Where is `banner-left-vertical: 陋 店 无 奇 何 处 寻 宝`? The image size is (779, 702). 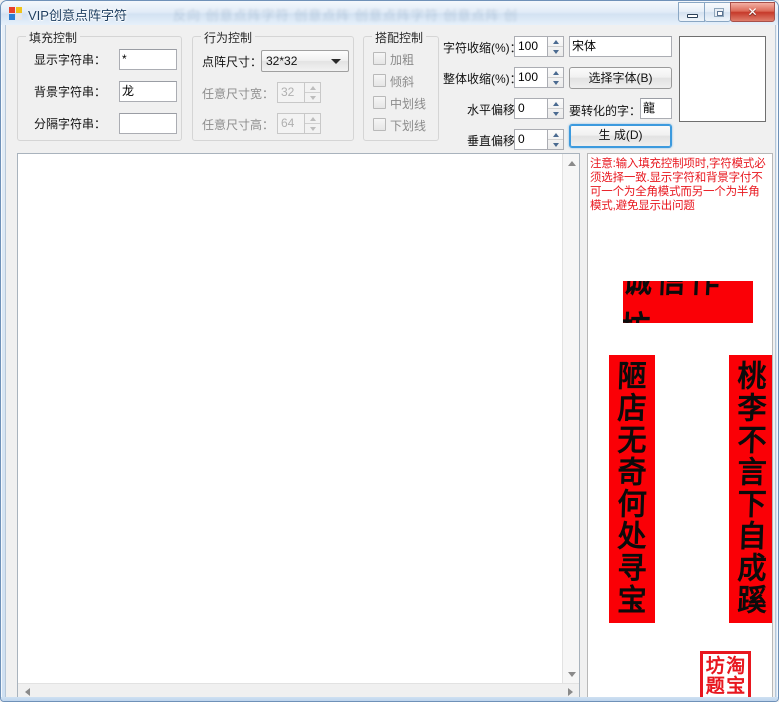 banner-left-vertical: 陋 店 无 奇 何 处 寻 宝 is located at coordinates (632, 489).